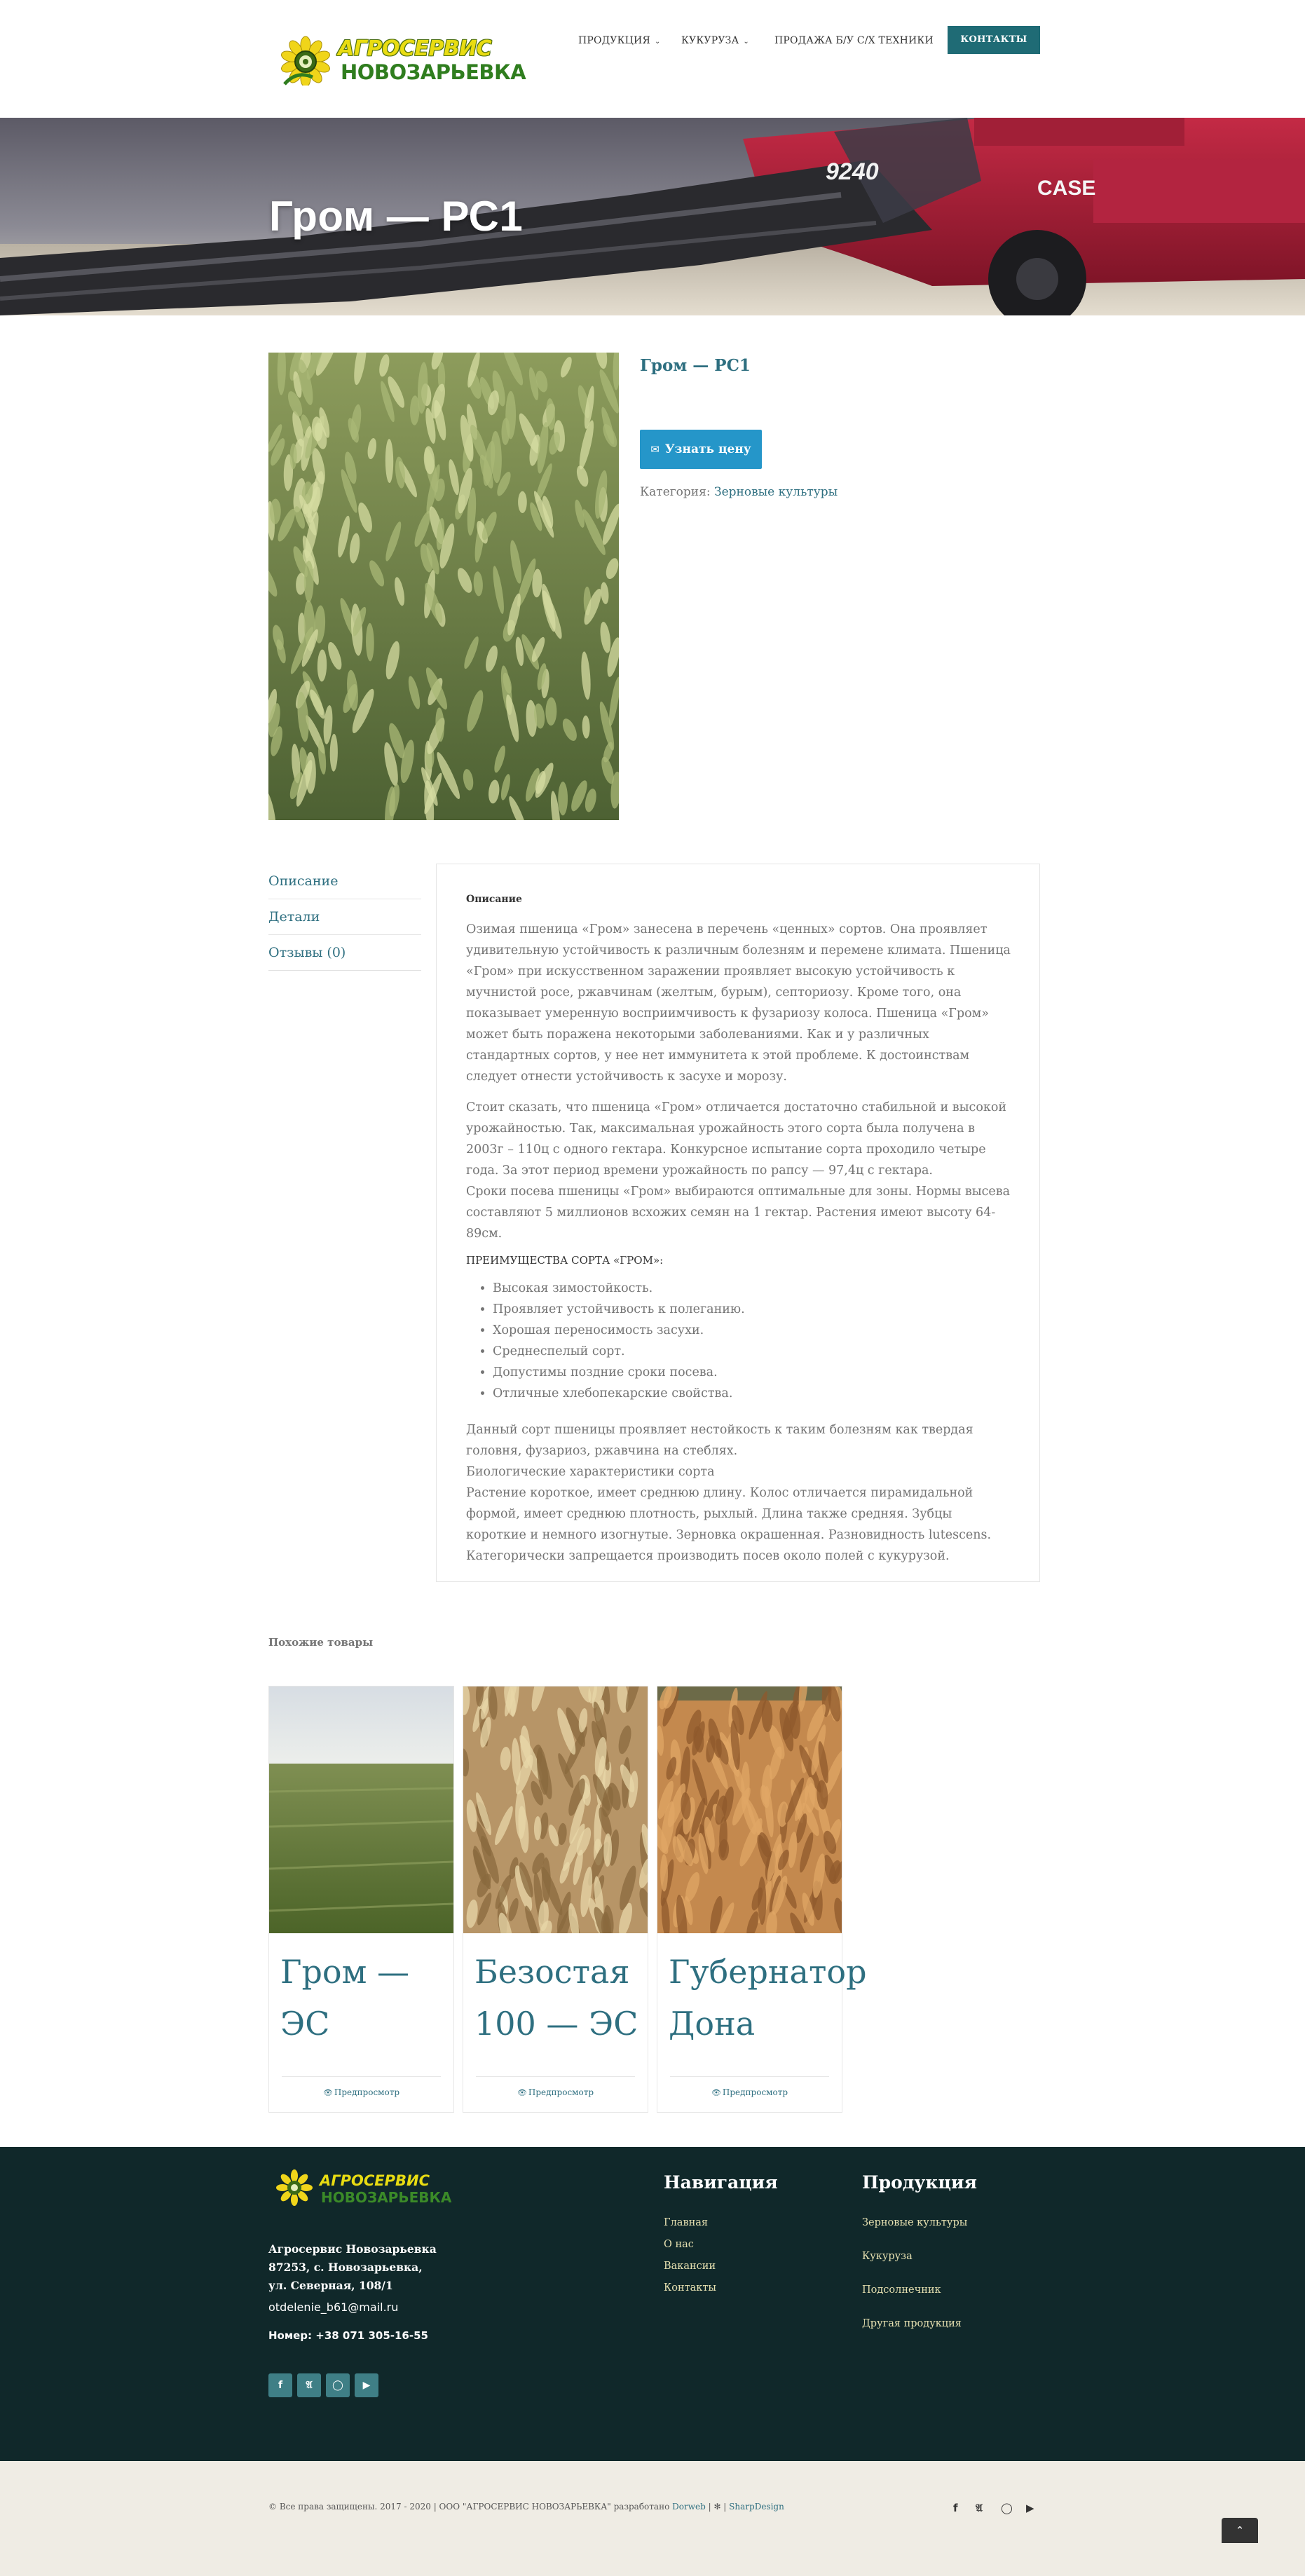 The height and width of the screenshot is (2576, 1305). Describe the element at coordinates (756, 2507) in the screenshot. I see `designer-link: SharpDesign` at that location.